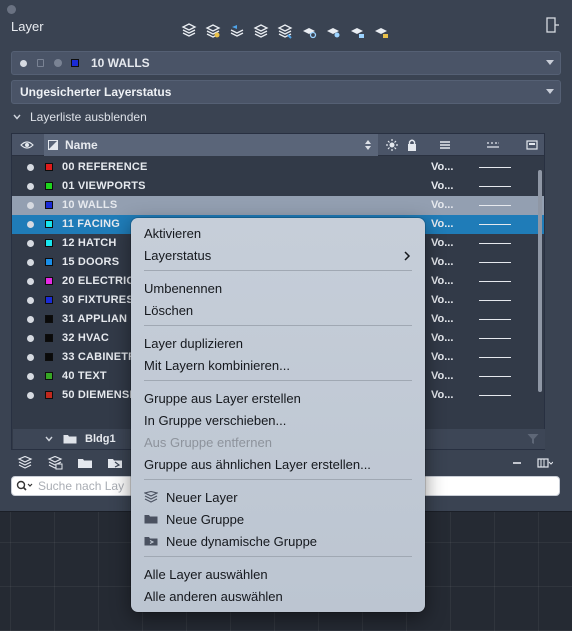 The height and width of the screenshot is (631, 572). Describe the element at coordinates (85, 463) in the screenshot. I see `new-group-icon` at that location.